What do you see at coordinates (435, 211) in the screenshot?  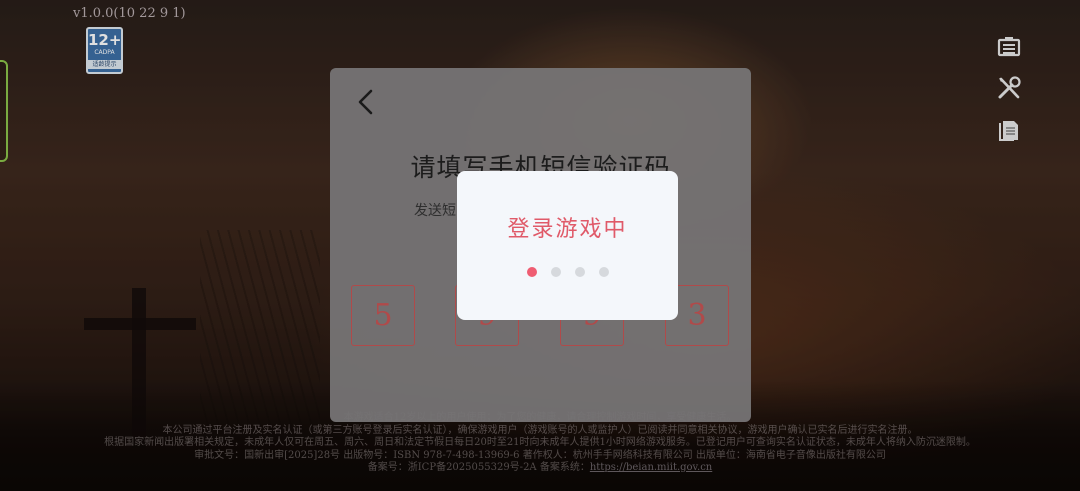 I see `dialog-subtitle: 发送短` at bounding box center [435, 211].